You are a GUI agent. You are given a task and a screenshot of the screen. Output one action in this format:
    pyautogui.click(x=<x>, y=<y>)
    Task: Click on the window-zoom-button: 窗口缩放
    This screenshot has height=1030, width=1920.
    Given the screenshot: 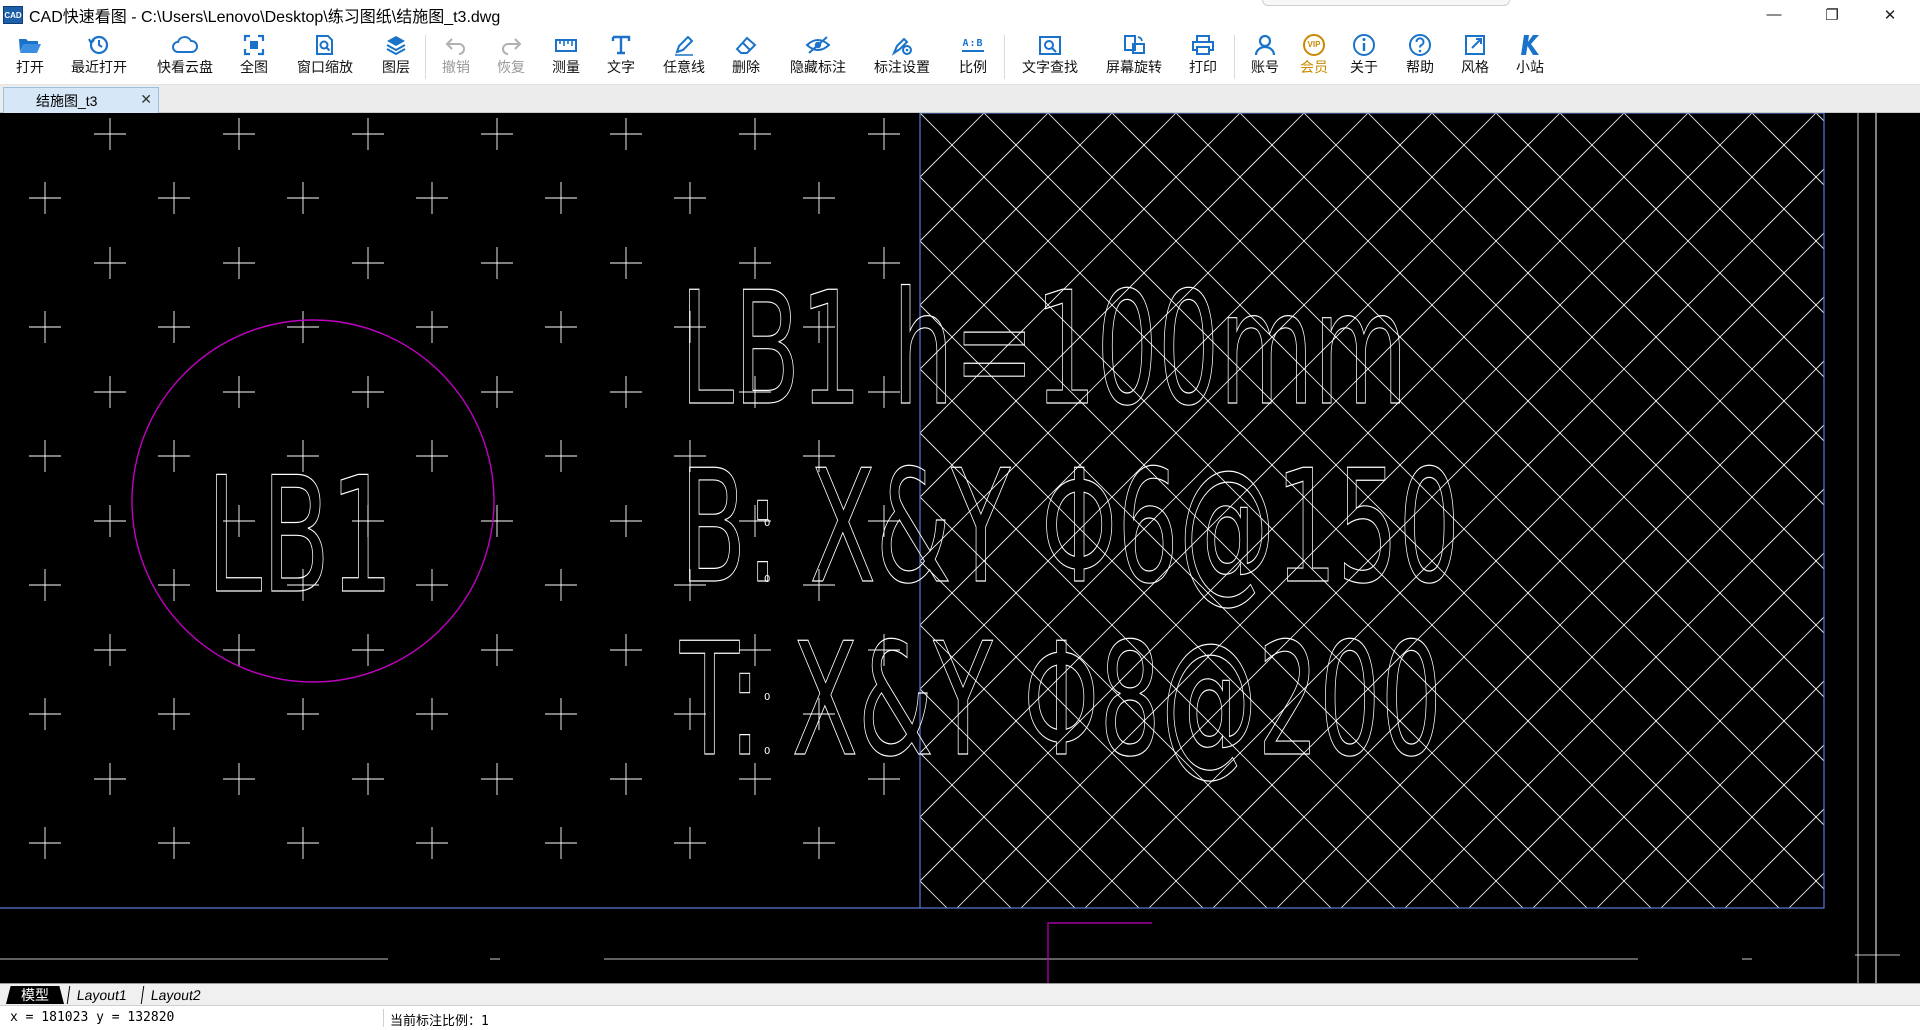 What is the action you would take?
    pyautogui.click(x=325, y=57)
    